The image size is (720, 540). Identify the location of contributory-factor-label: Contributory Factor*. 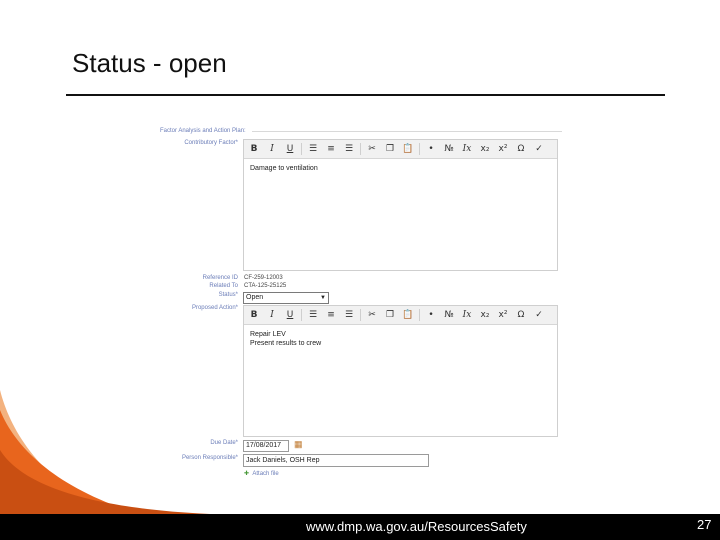
(211, 143).